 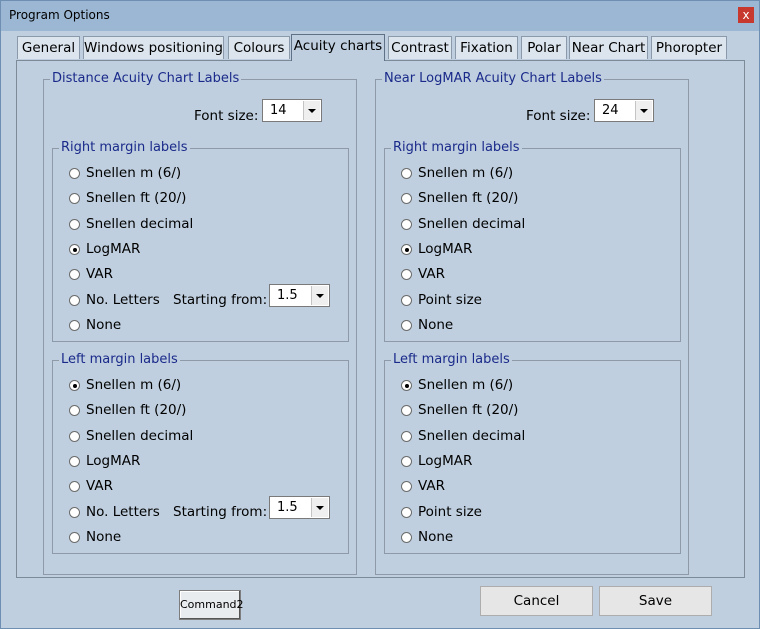 I want to click on tab-general: General, so click(x=48, y=47).